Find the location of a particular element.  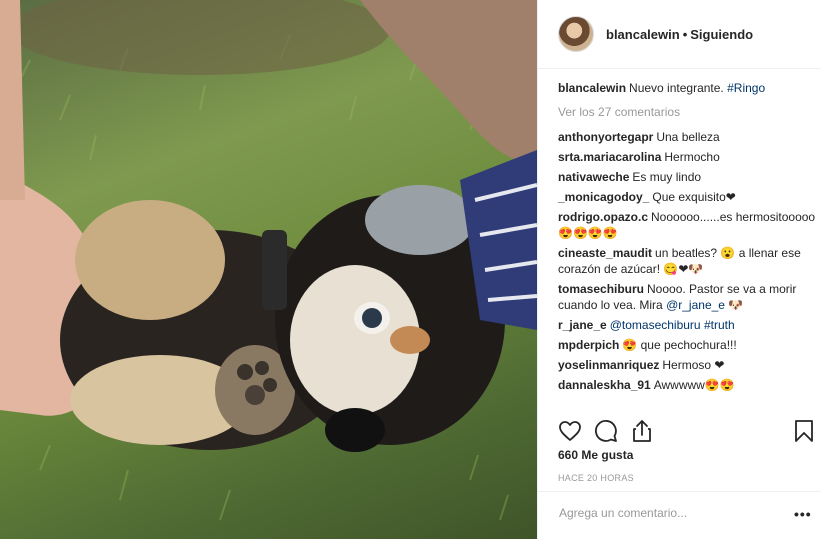

post-header: blancalewin • Siguiendo is located at coordinates (679, 34).